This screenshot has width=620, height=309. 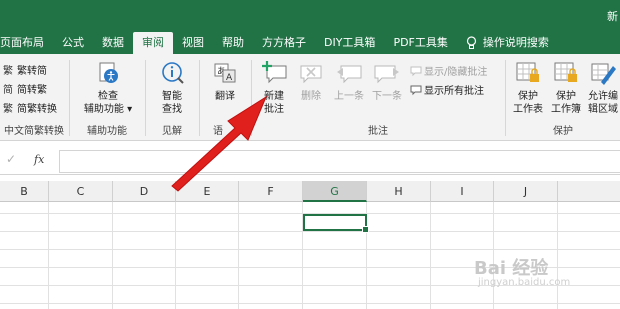 I want to click on column-header-j: J, so click(x=526, y=191).